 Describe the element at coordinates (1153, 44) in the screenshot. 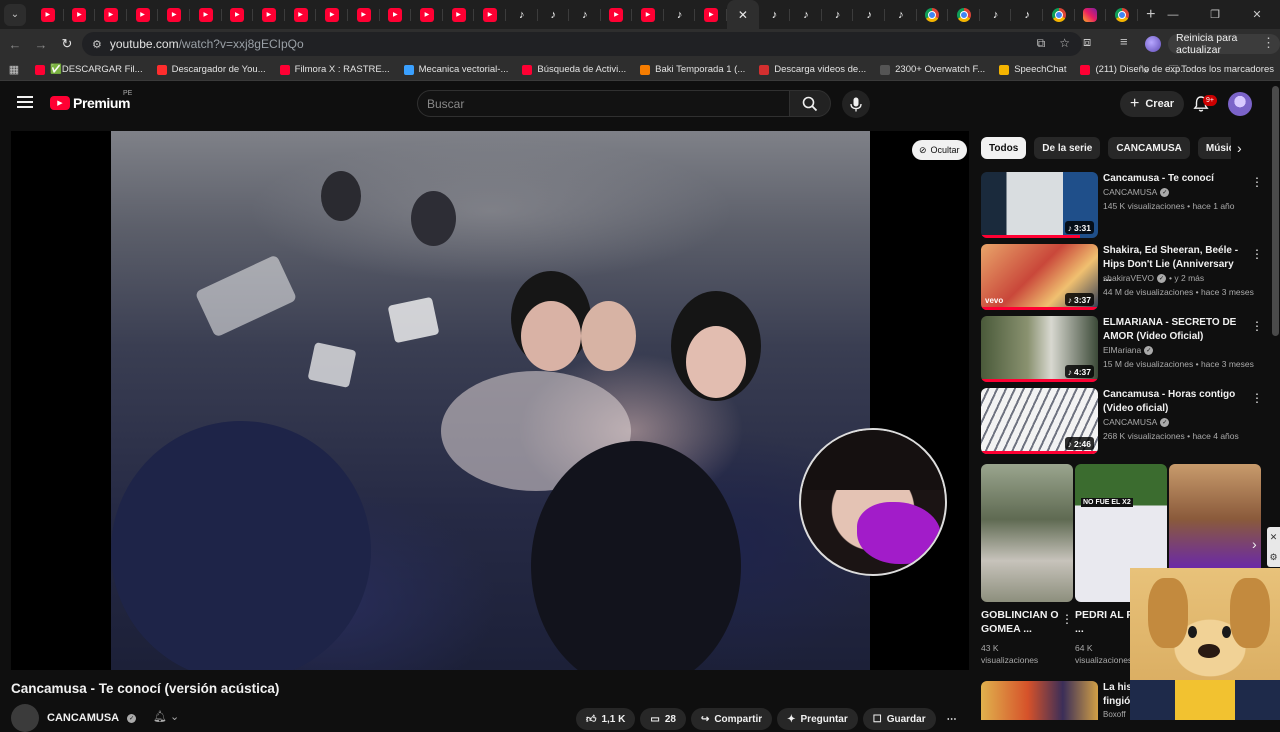

I see `profile-avatar` at that location.